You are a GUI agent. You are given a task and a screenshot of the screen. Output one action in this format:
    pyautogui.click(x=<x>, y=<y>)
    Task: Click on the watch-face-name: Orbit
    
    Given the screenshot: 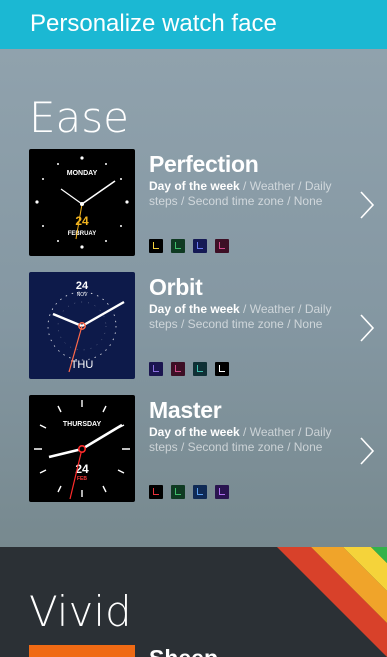 What is the action you would take?
    pyautogui.click(x=176, y=287)
    